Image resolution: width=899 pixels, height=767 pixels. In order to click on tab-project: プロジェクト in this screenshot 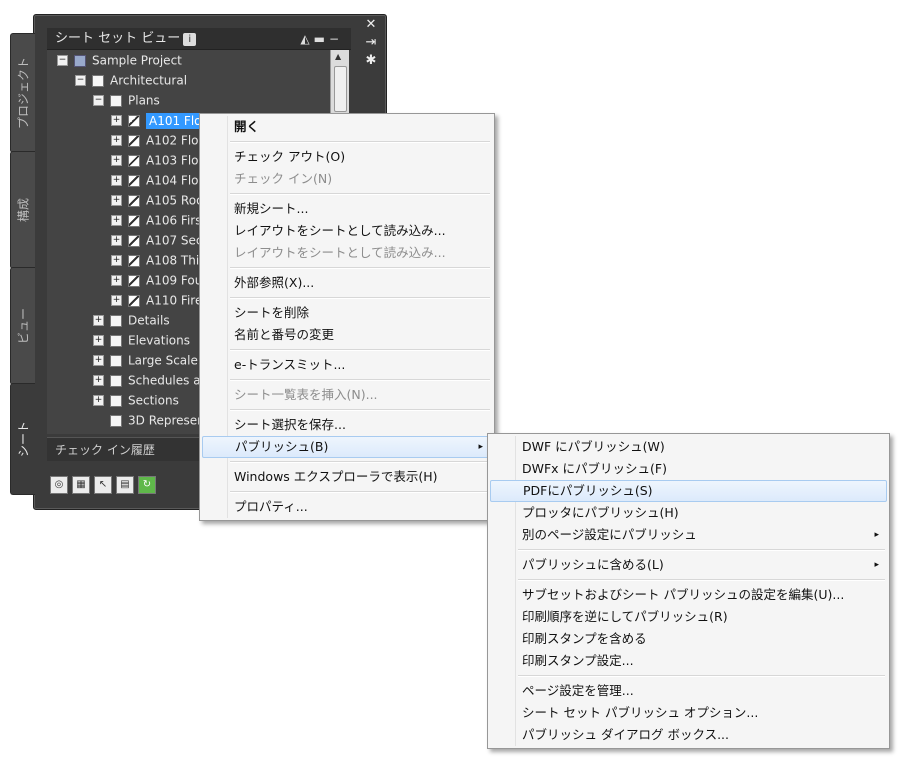, I will do `click(22, 93)`.